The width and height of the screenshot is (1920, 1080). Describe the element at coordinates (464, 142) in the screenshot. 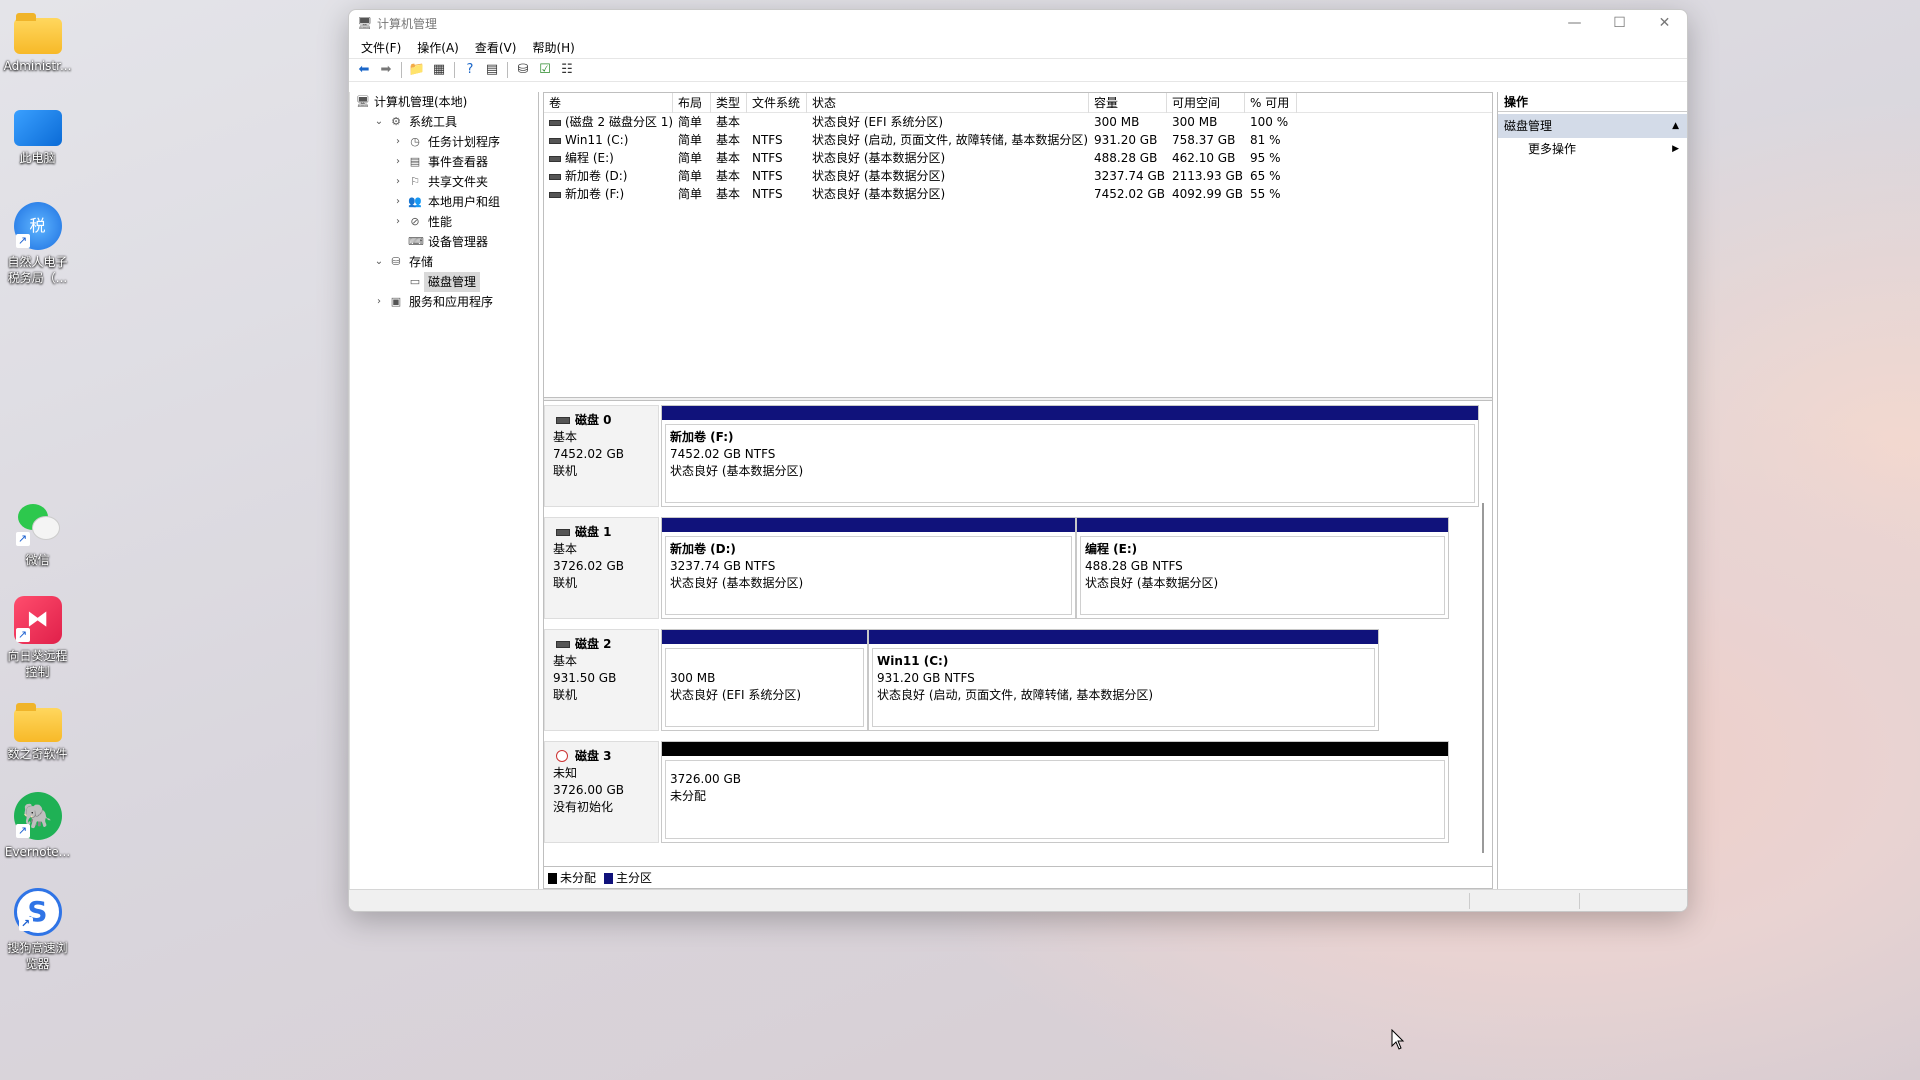

I see `tree-item-label: 任务计划程序` at that location.